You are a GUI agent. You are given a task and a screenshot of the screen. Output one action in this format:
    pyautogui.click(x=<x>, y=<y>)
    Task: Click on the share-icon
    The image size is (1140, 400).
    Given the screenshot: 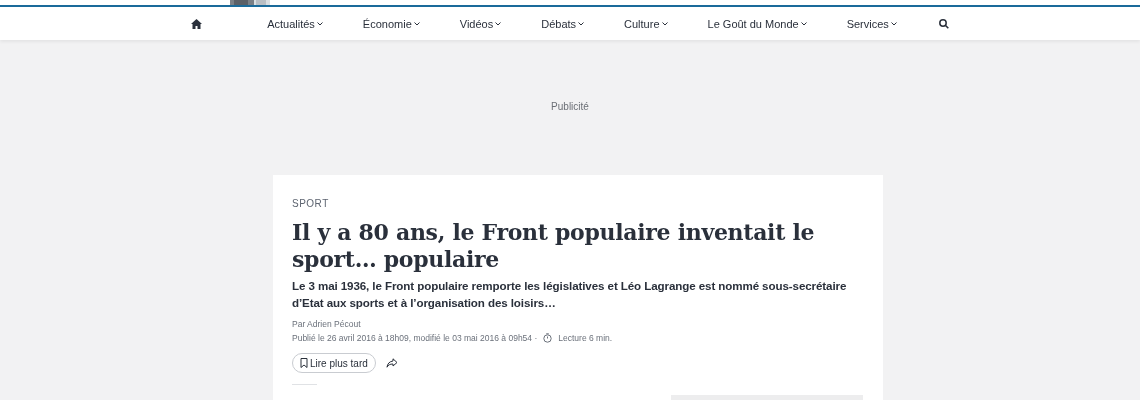 What is the action you would take?
    pyautogui.click(x=391, y=363)
    